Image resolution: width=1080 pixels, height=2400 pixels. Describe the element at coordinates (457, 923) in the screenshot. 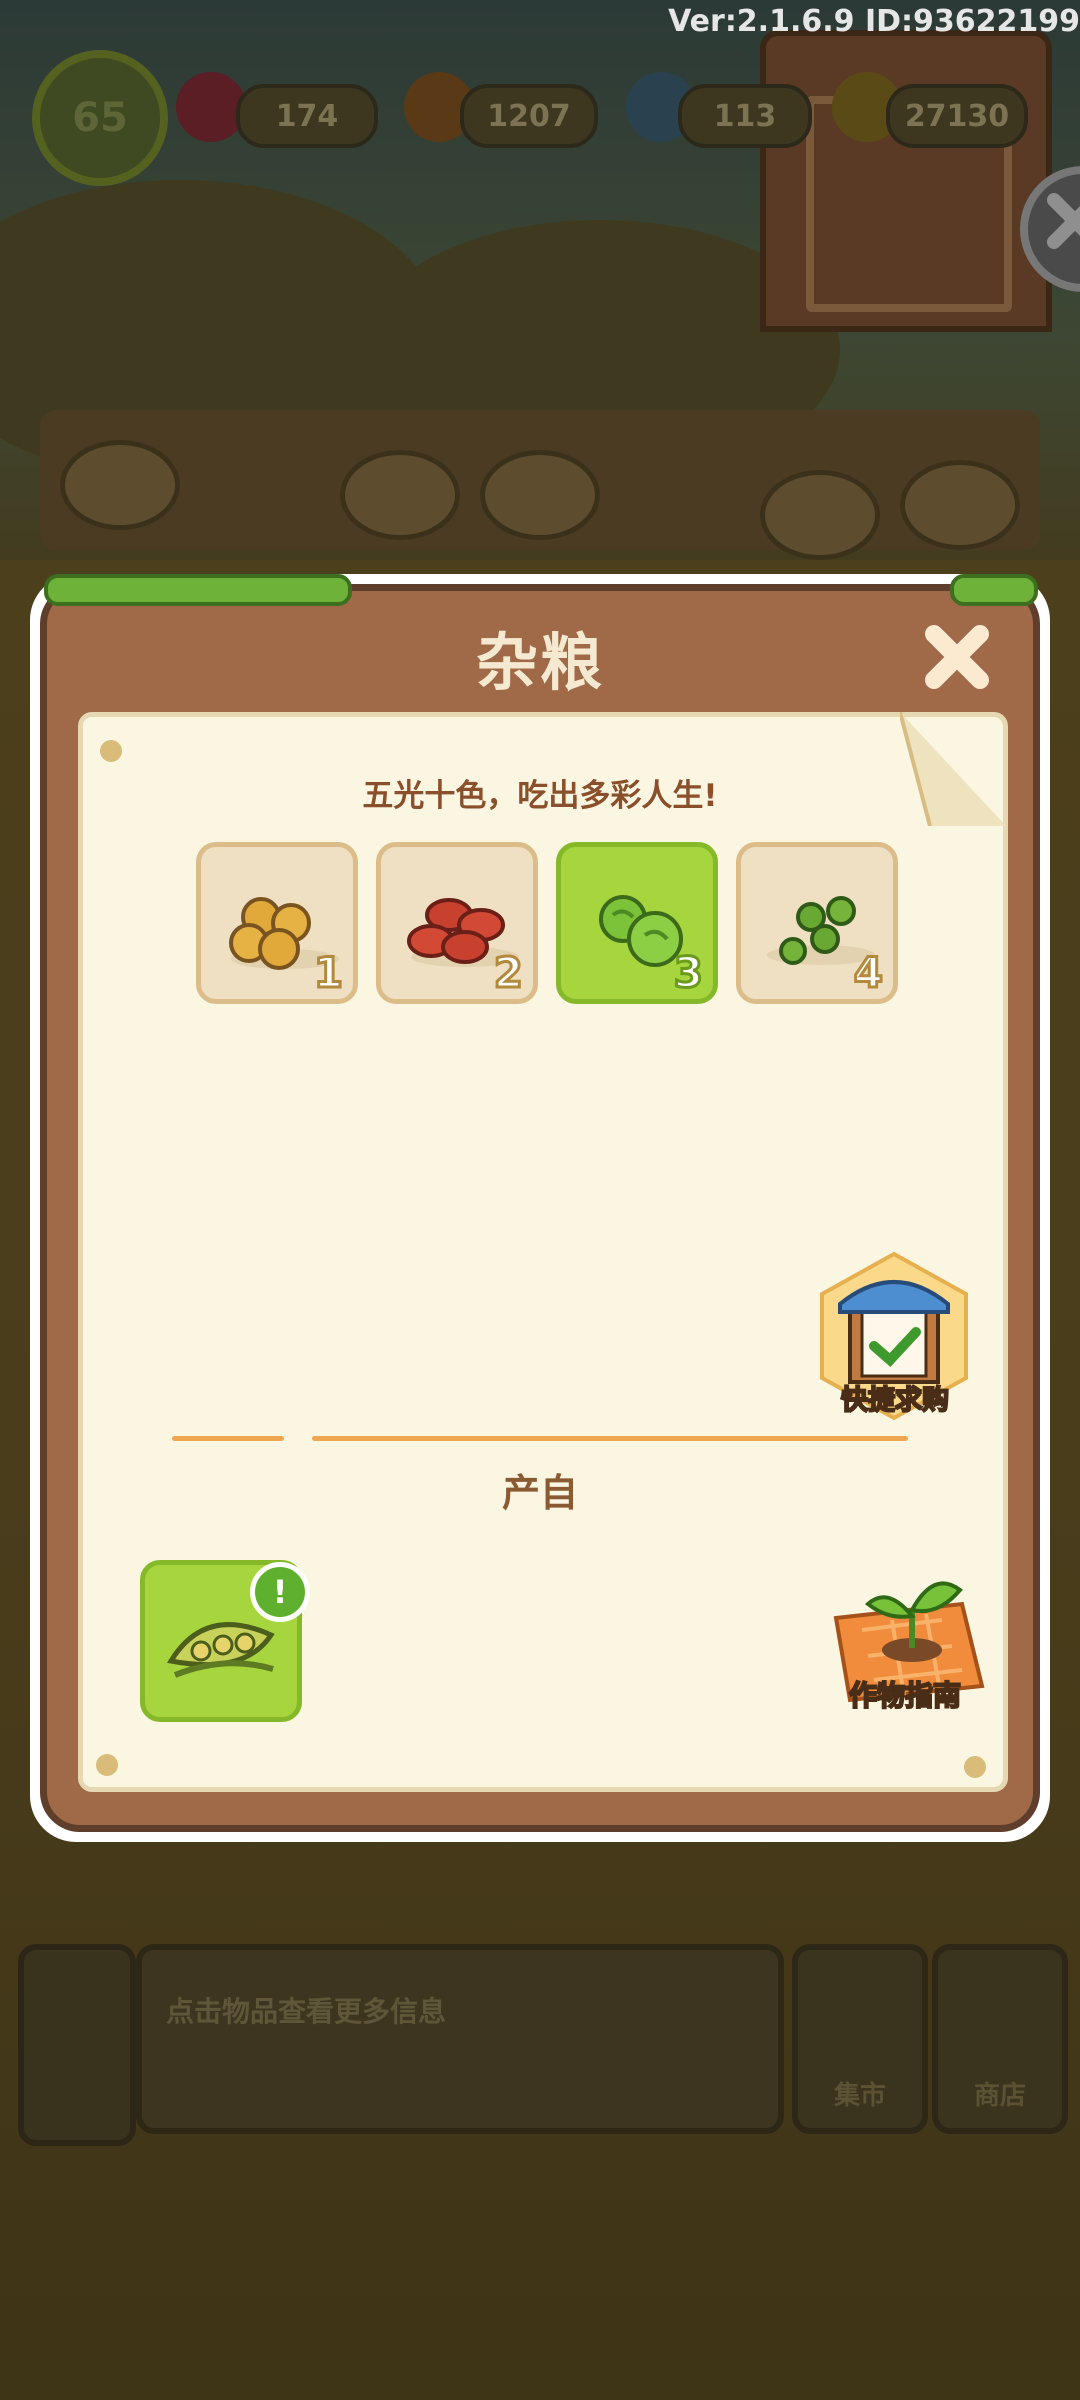

I see `stage-slot-2: 2` at that location.